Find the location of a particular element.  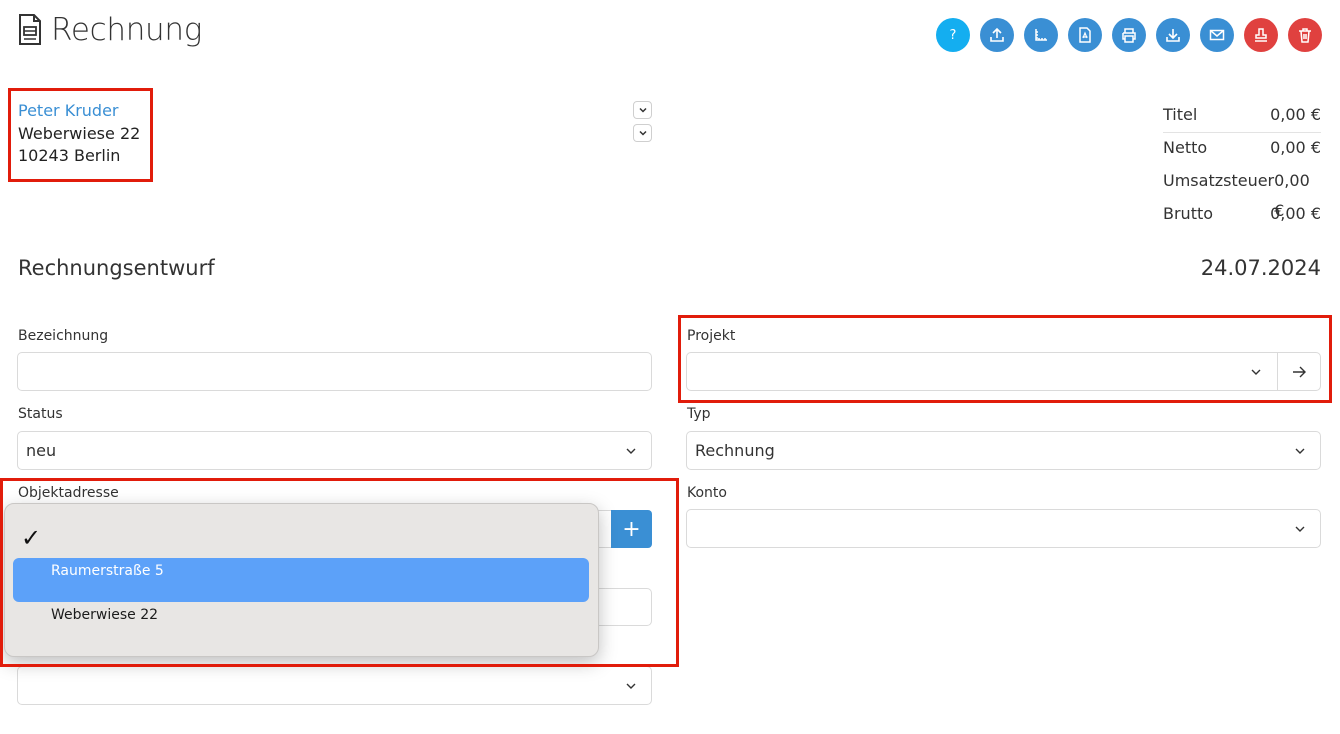

ruler-button is located at coordinates (1041, 35).